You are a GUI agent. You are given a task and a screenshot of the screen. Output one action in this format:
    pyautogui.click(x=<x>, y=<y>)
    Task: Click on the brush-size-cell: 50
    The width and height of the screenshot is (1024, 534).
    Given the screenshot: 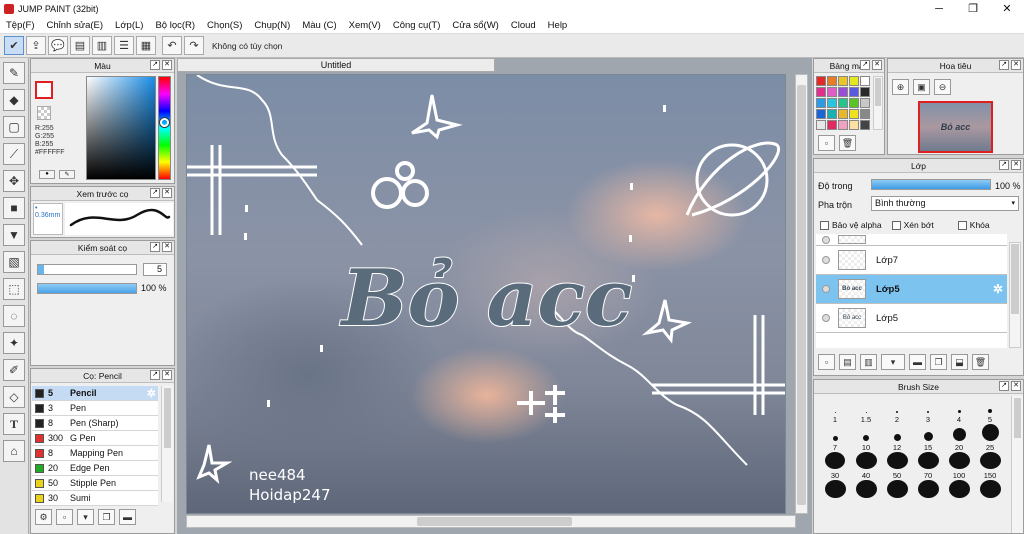 What is the action you would take?
    pyautogui.click(x=897, y=466)
    